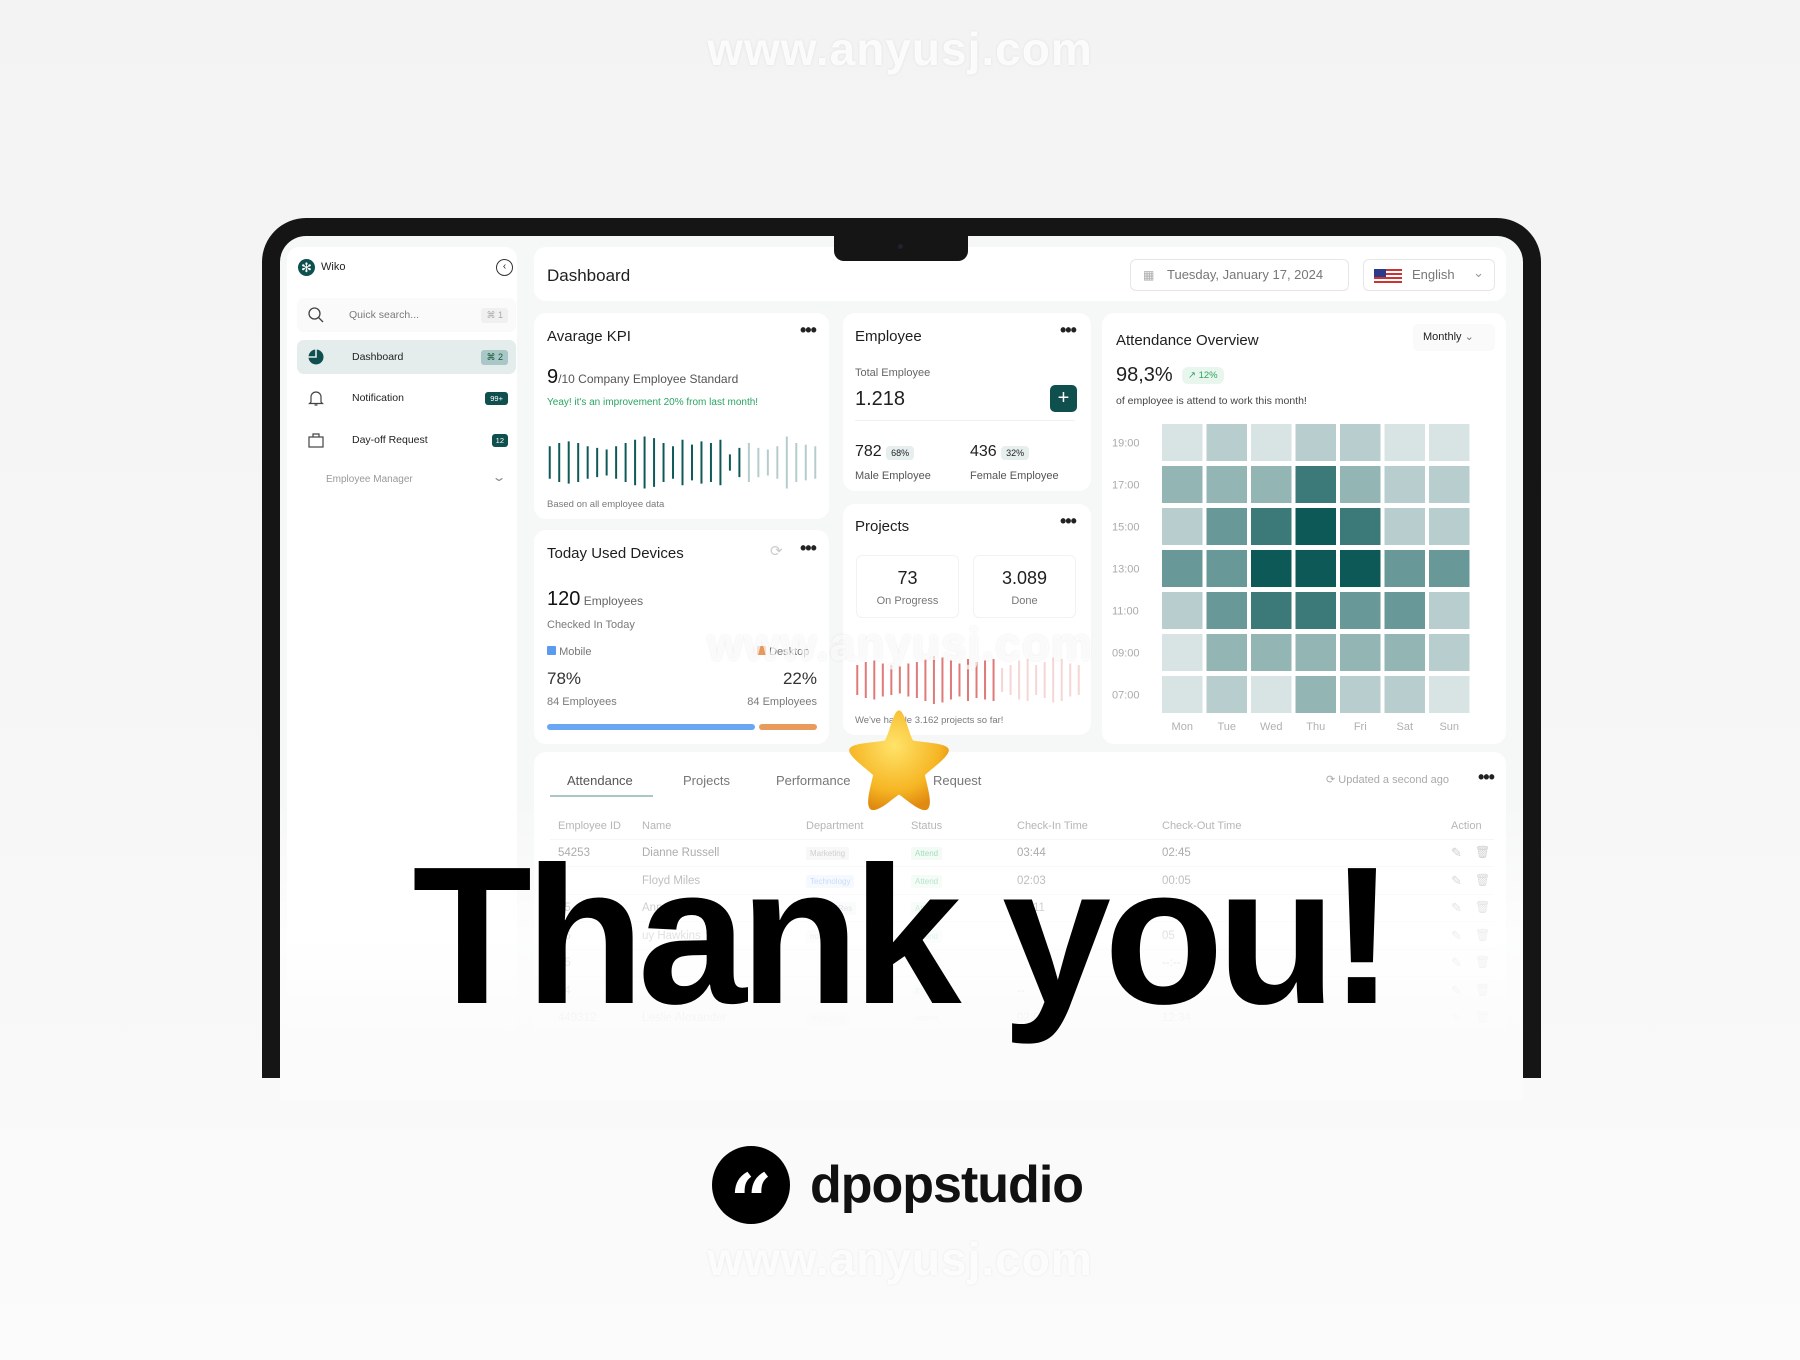 The height and width of the screenshot is (1360, 1800). What do you see at coordinates (706, 780) in the screenshot?
I see `tab-projects: Projects` at bounding box center [706, 780].